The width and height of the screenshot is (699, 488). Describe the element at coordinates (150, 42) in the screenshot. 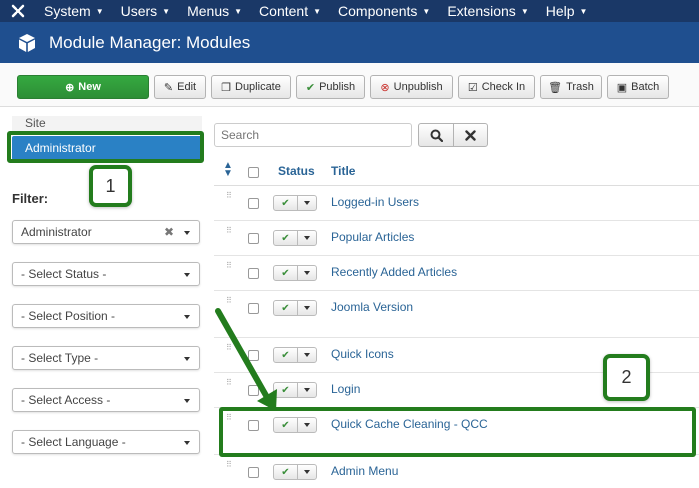

I see `page-title: Module Manager: Modules` at that location.